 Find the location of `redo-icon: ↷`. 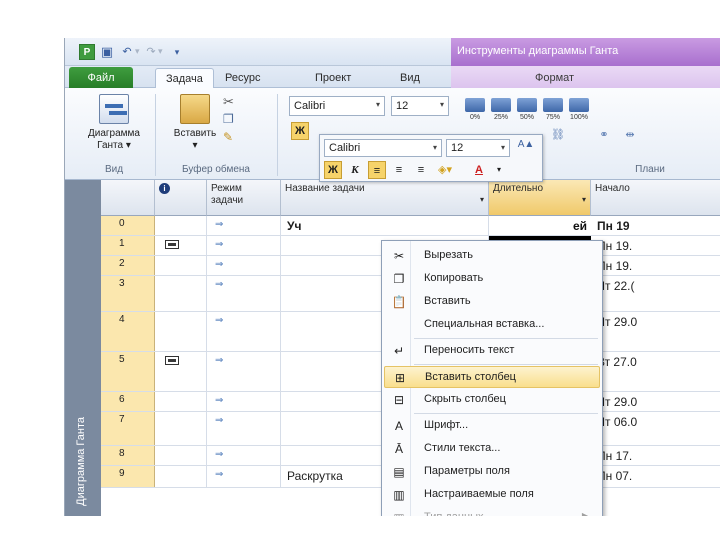

redo-icon: ↷ is located at coordinates (151, 52).